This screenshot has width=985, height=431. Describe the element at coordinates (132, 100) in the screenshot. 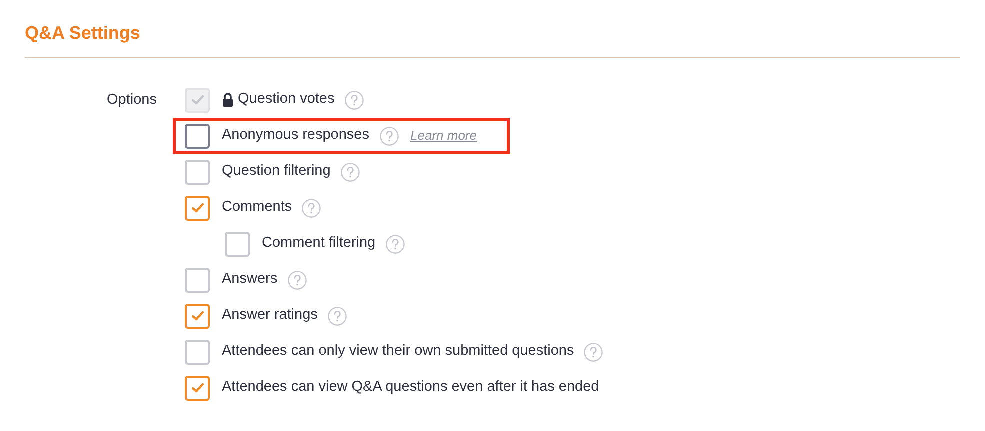

I see `options-label: Options` at that location.